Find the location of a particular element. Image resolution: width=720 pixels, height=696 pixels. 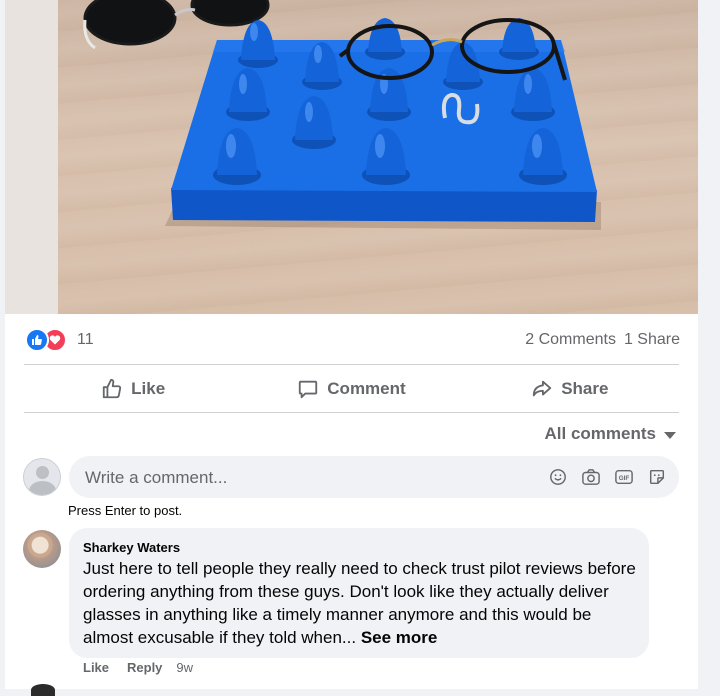

composer-icons: GIF is located at coordinates (601, 477).